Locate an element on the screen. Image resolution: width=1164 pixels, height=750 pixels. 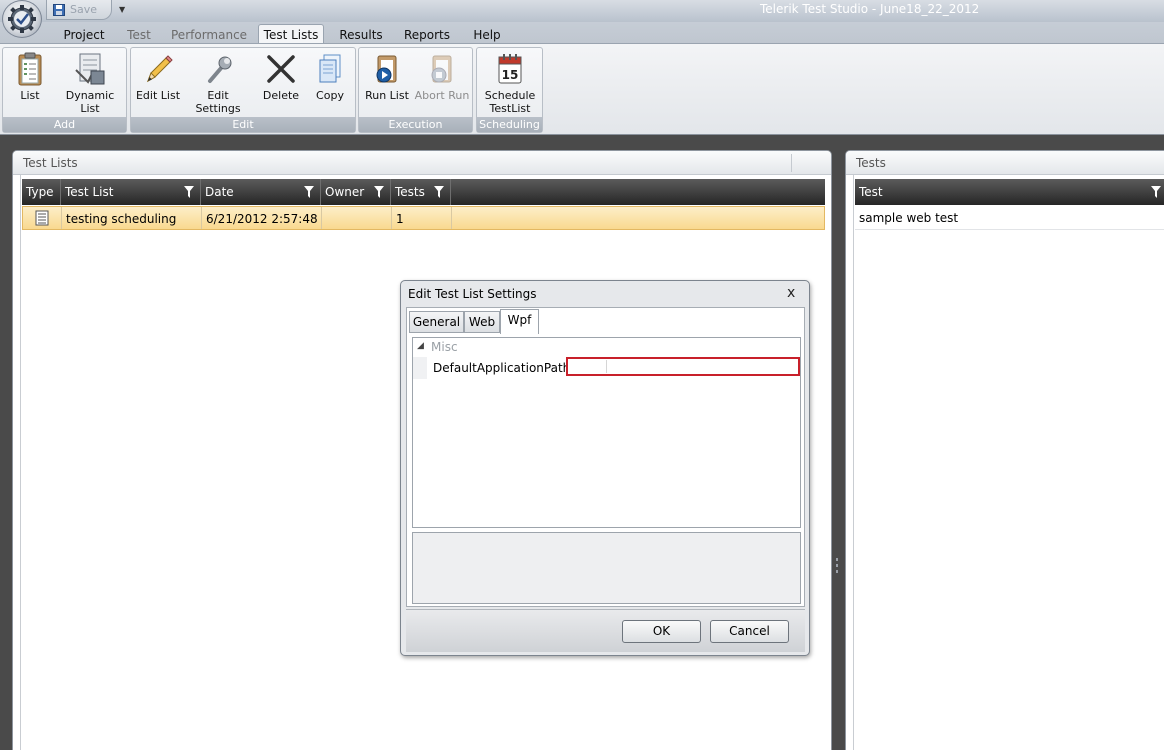
run-list-button-label: Run List is located at coordinates (387, 95).